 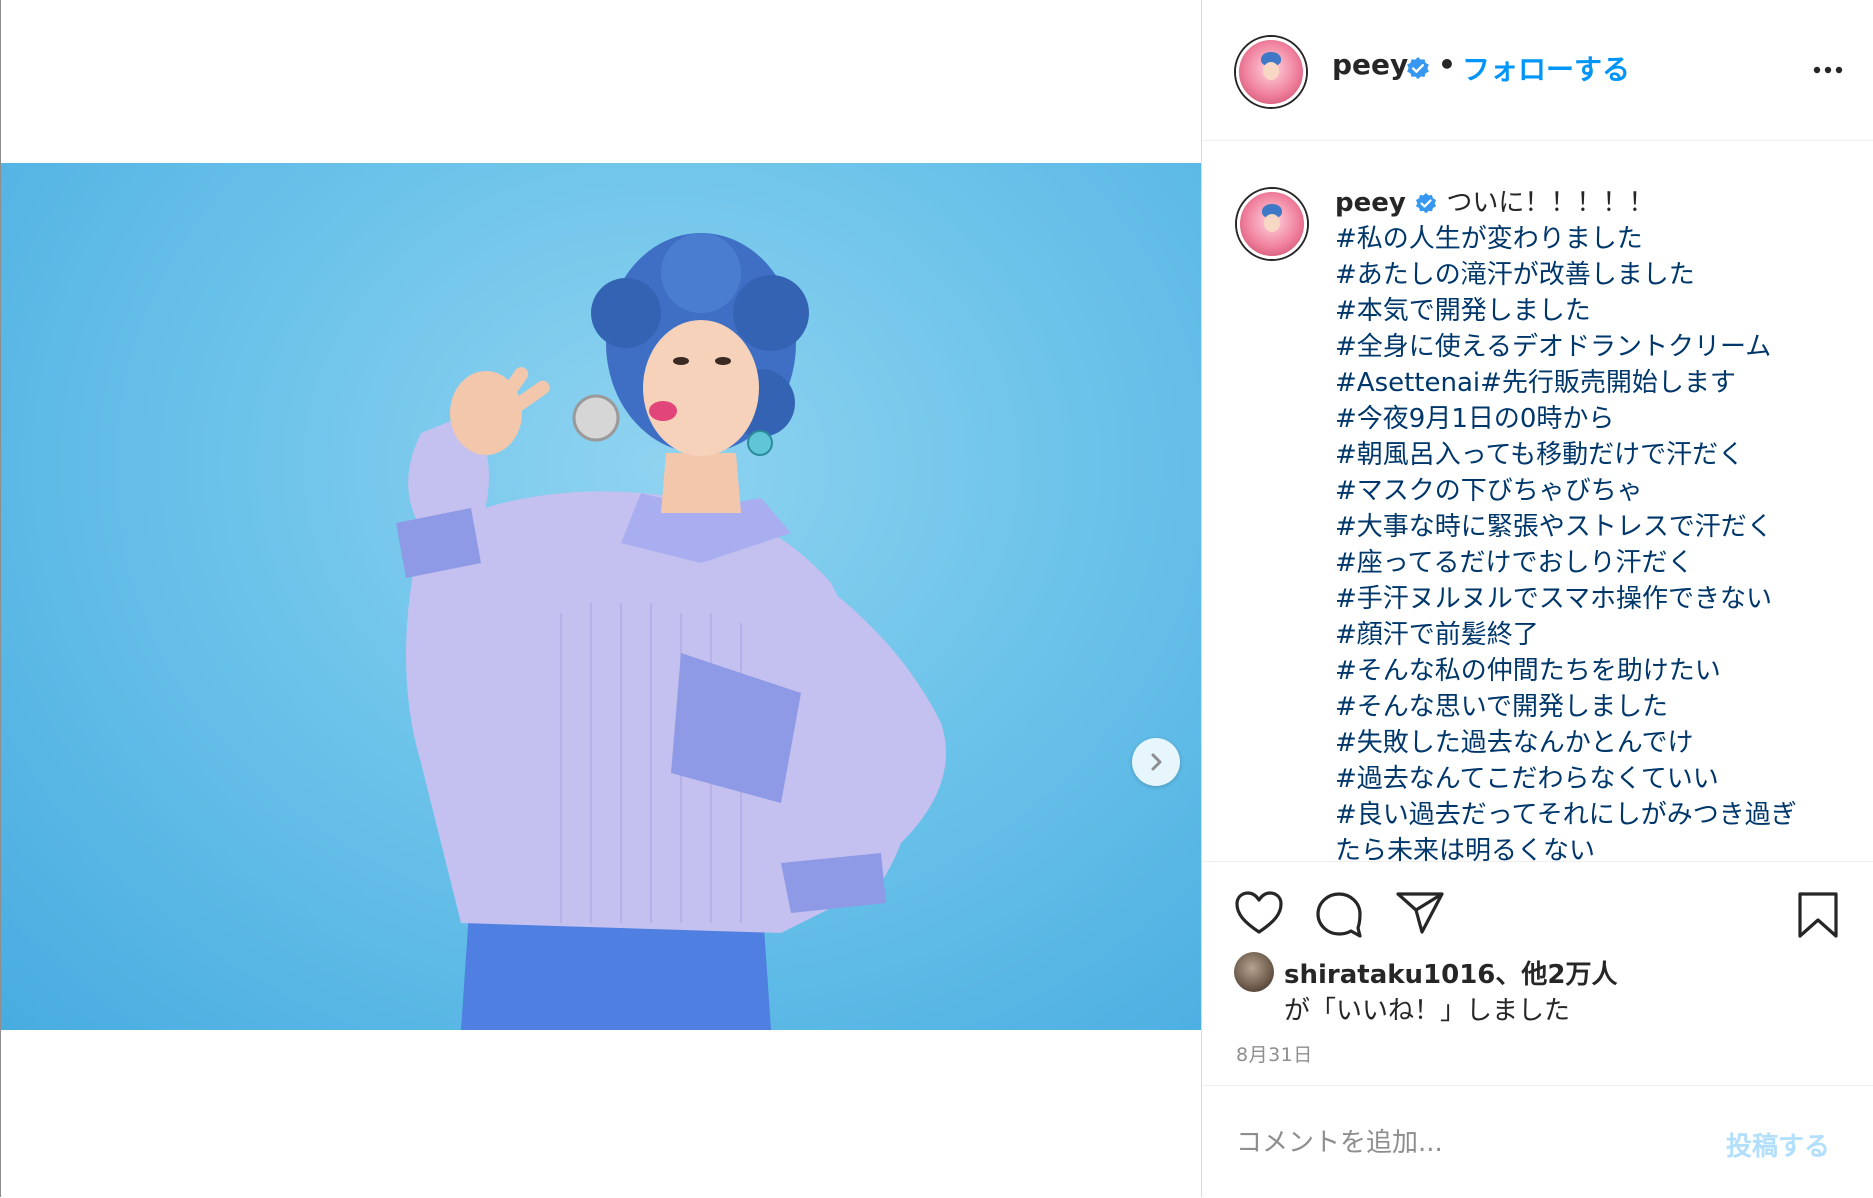 I want to click on hashtag-link: #マスクの下びちゃびちゃ, so click(x=1595, y=491).